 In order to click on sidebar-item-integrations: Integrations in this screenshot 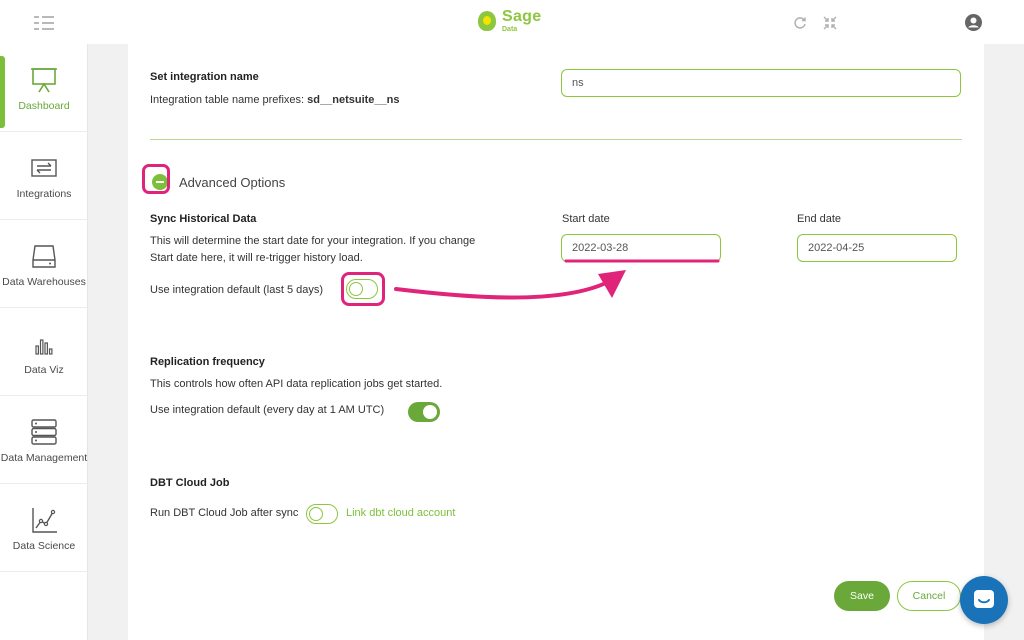, I will do `click(44, 176)`.